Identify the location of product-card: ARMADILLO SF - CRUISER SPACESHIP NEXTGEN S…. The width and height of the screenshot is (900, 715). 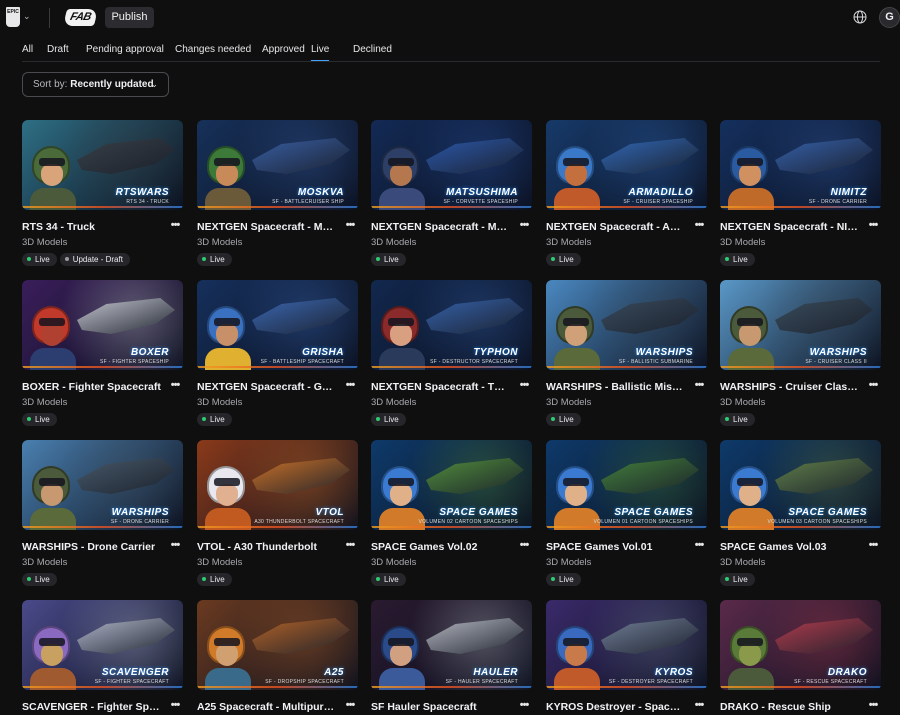
(626, 195).